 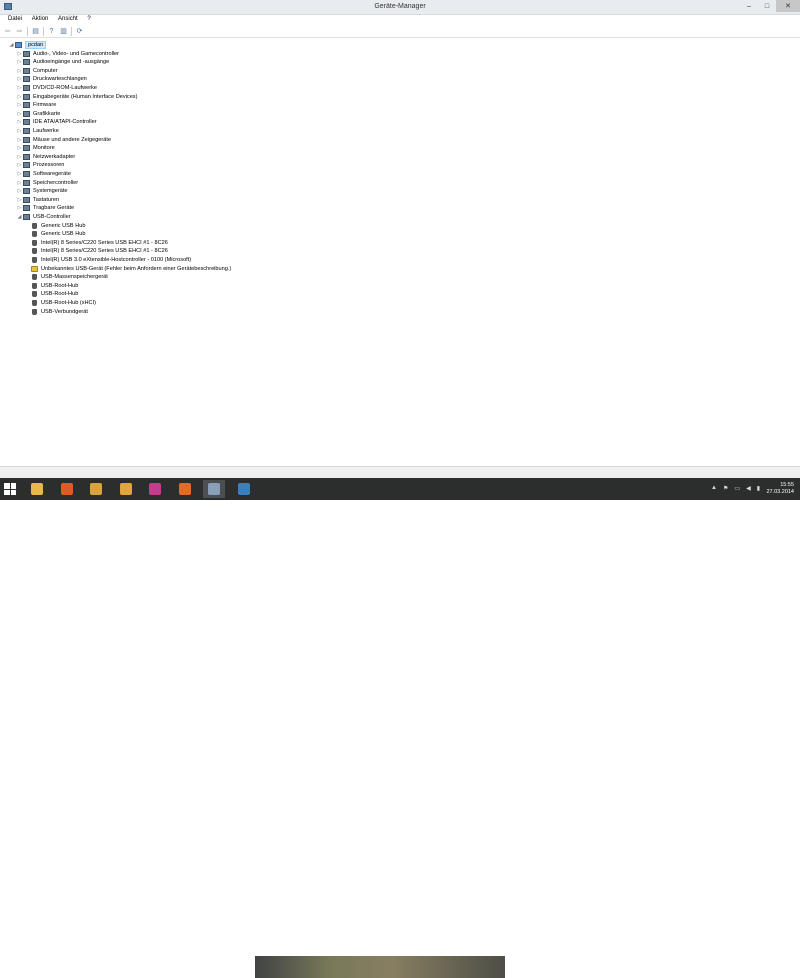 What do you see at coordinates (43, 217) in the screenshot?
I see `tree-category: ◢ USB-Controller` at bounding box center [43, 217].